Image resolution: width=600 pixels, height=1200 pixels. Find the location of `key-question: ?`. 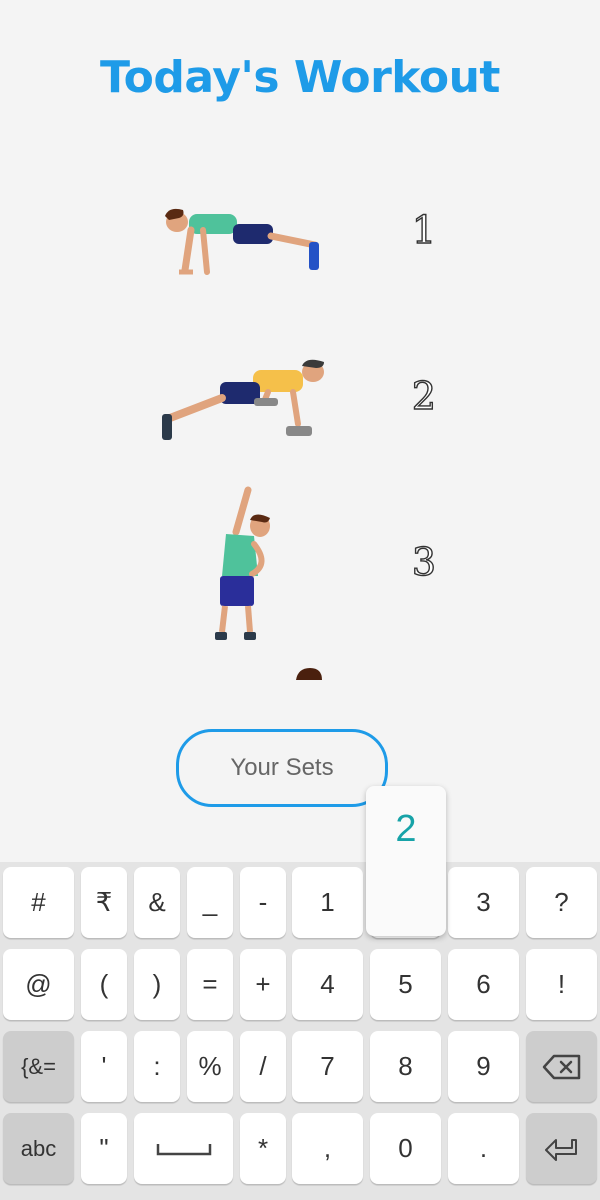

key-question: ? is located at coordinates (561, 902).